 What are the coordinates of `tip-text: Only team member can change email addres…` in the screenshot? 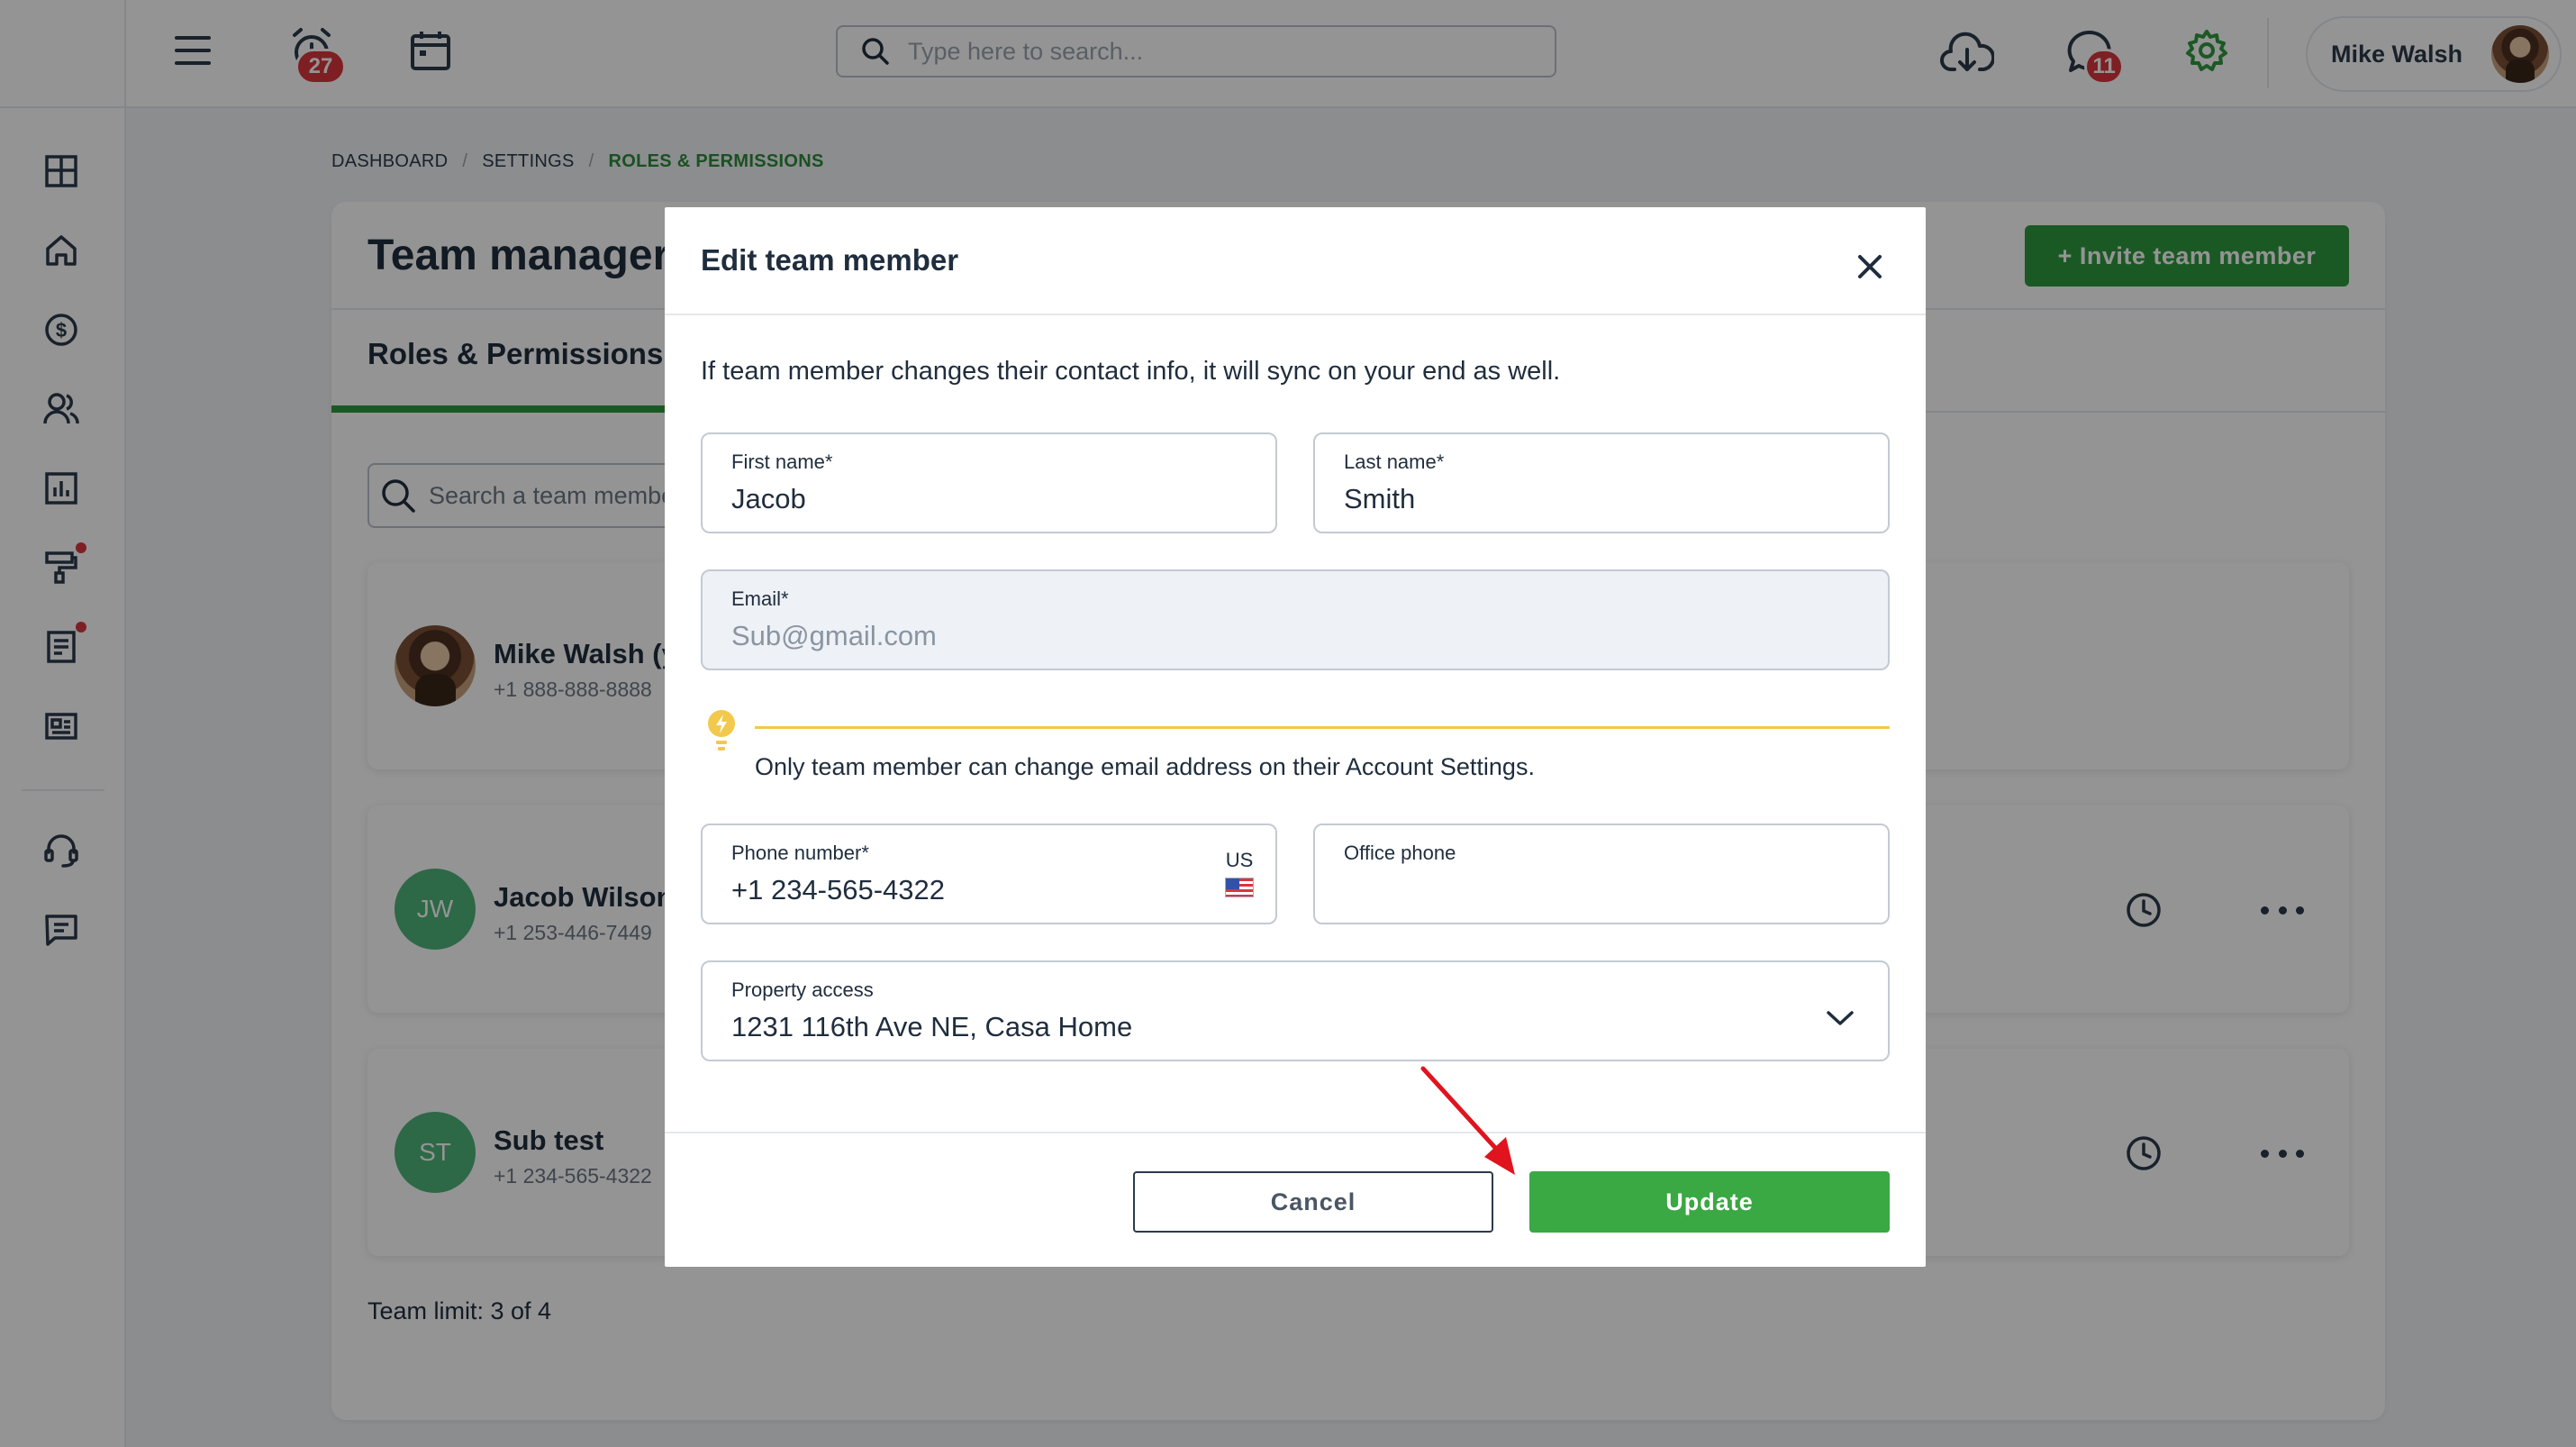 It's located at (1145, 766).